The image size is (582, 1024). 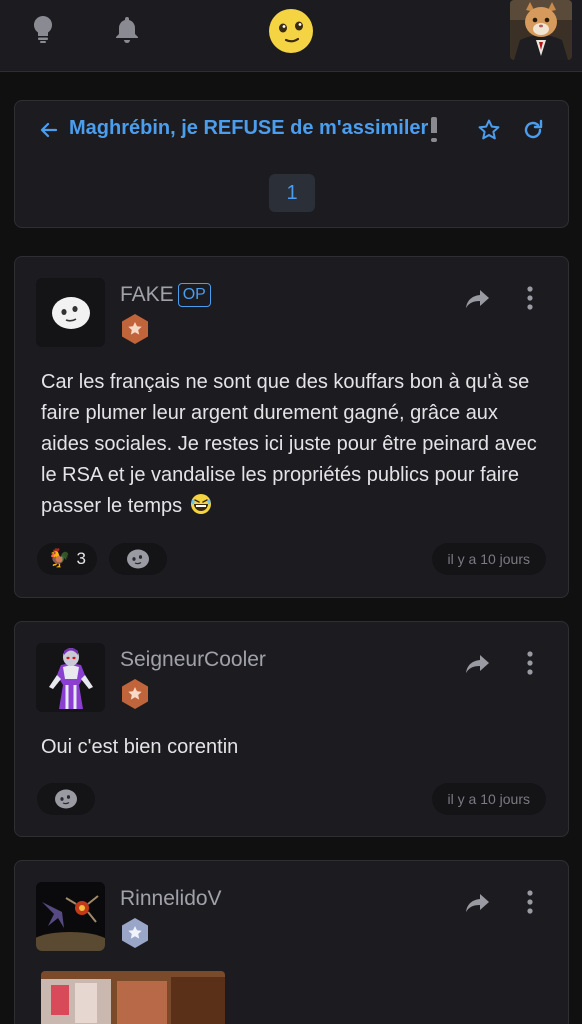 I want to click on post-username: SeigneurCooler, so click(x=193, y=660).